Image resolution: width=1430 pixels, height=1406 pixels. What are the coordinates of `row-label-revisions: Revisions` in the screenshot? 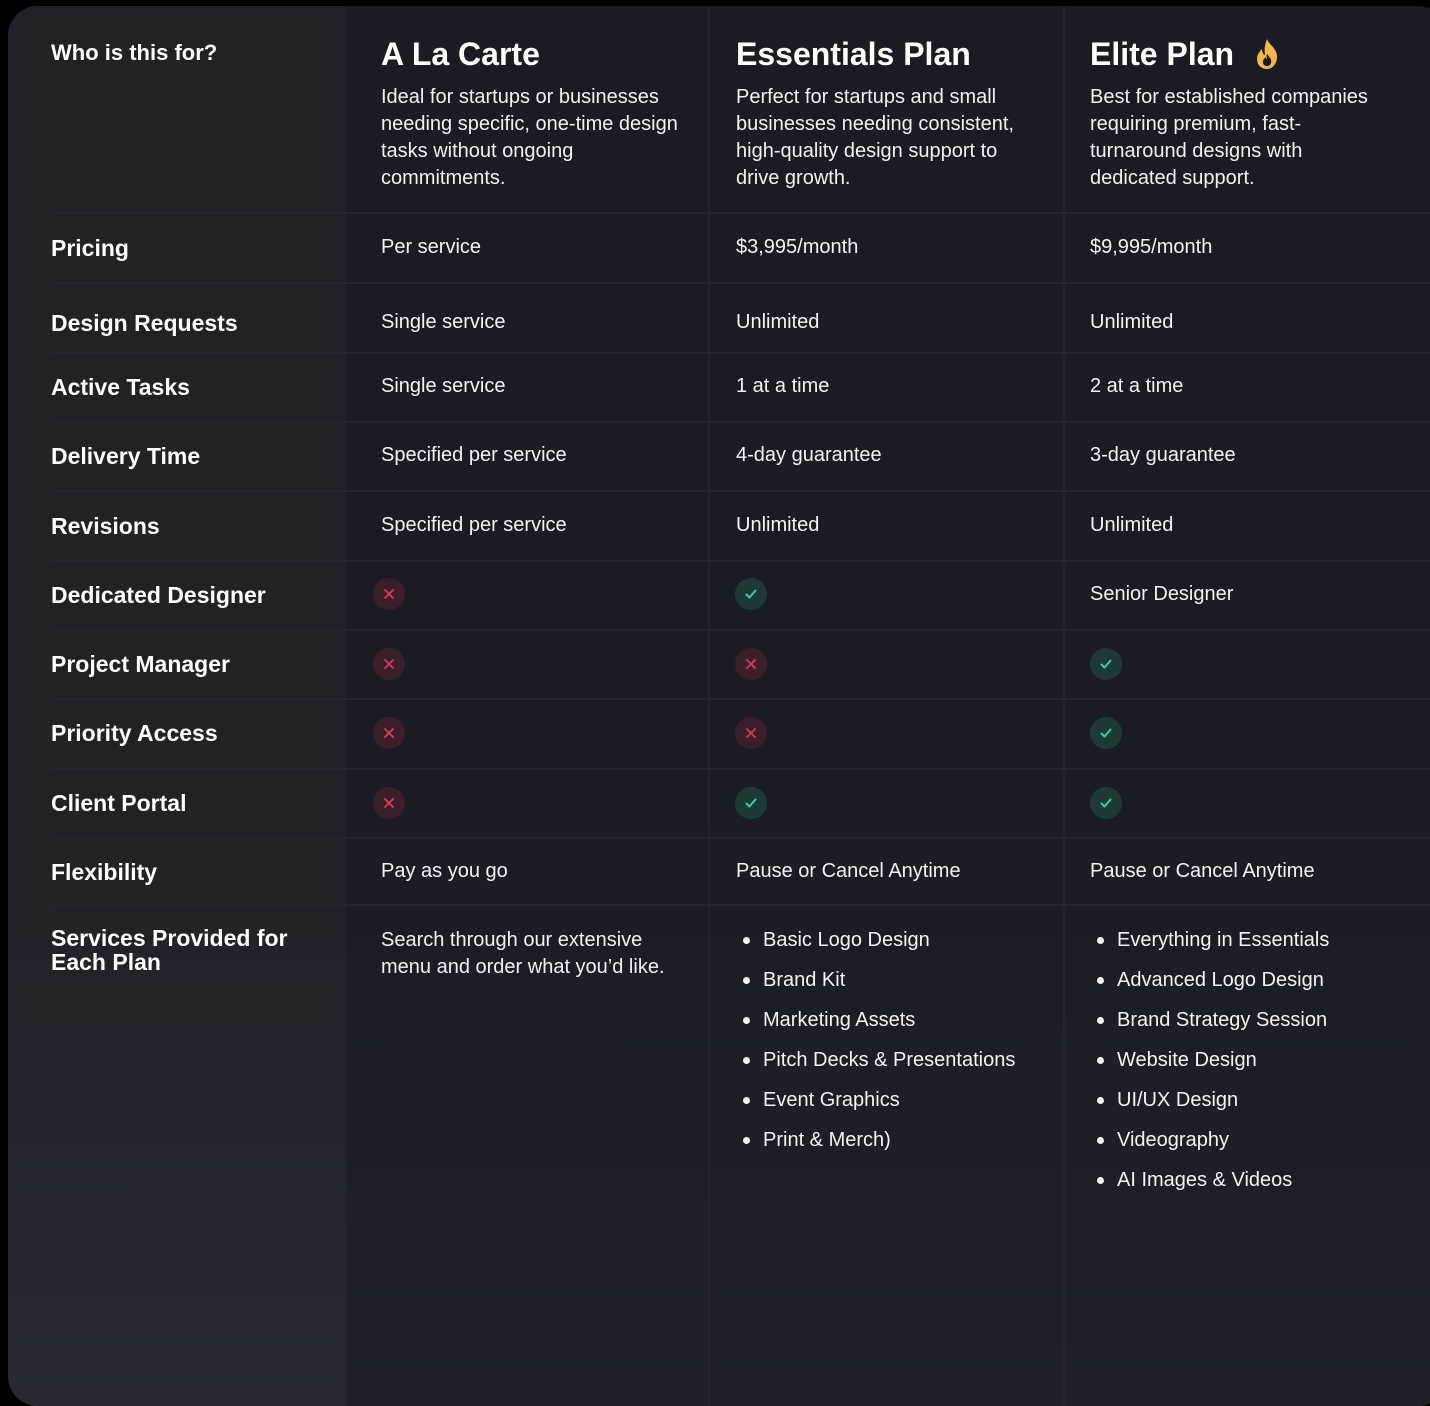 It's located at (105, 526).